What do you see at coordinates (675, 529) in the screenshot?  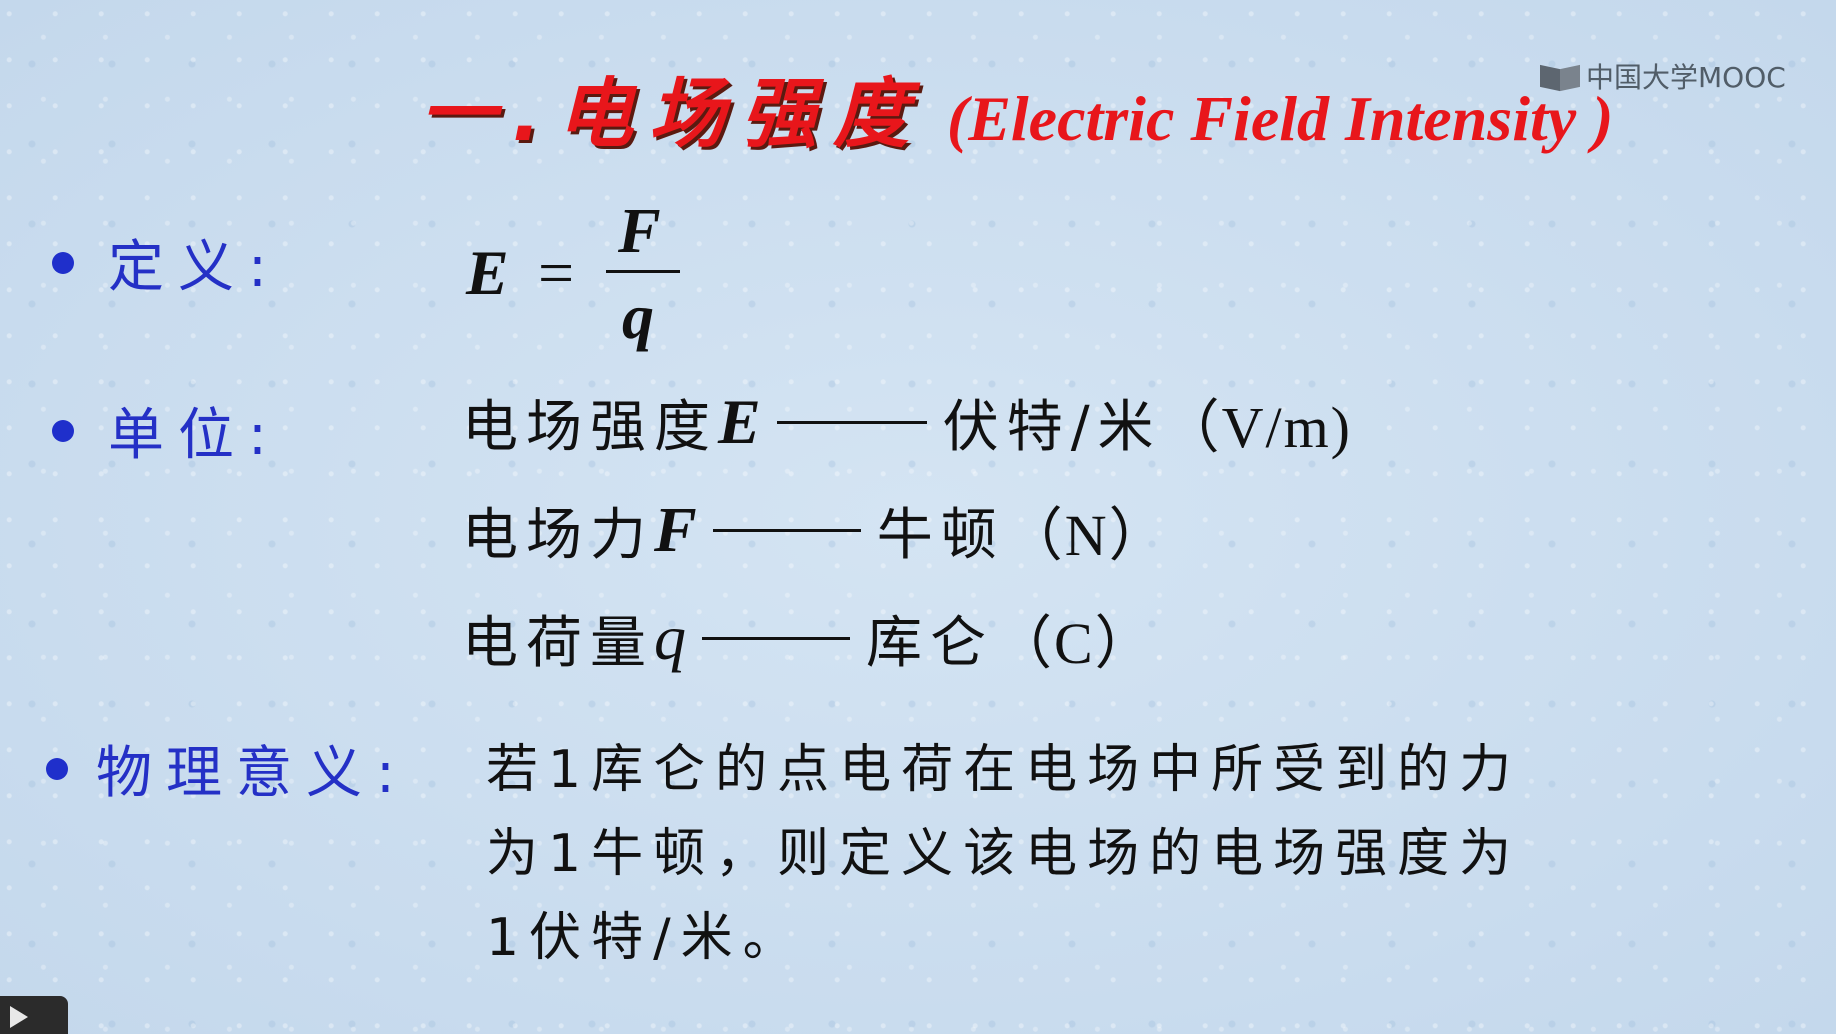 I see `unit-symbol: F` at bounding box center [675, 529].